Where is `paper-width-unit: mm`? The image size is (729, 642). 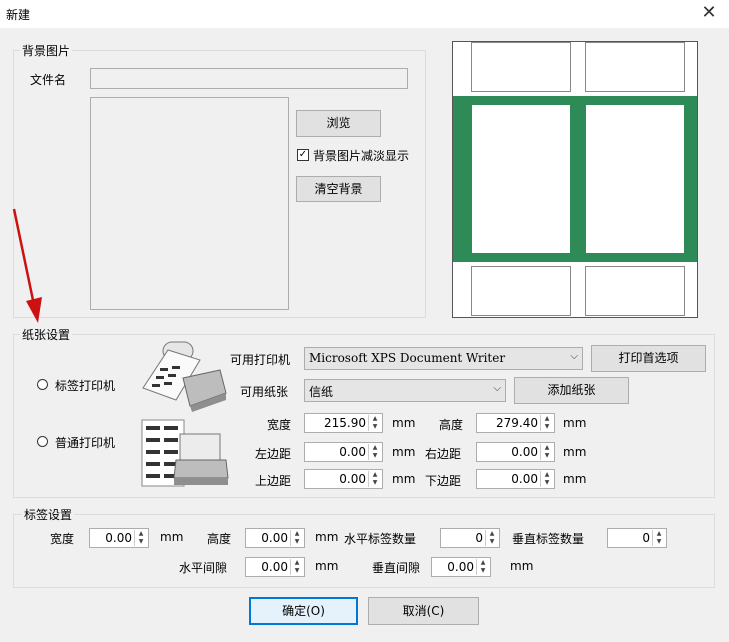
paper-width-unit: mm is located at coordinates (404, 423).